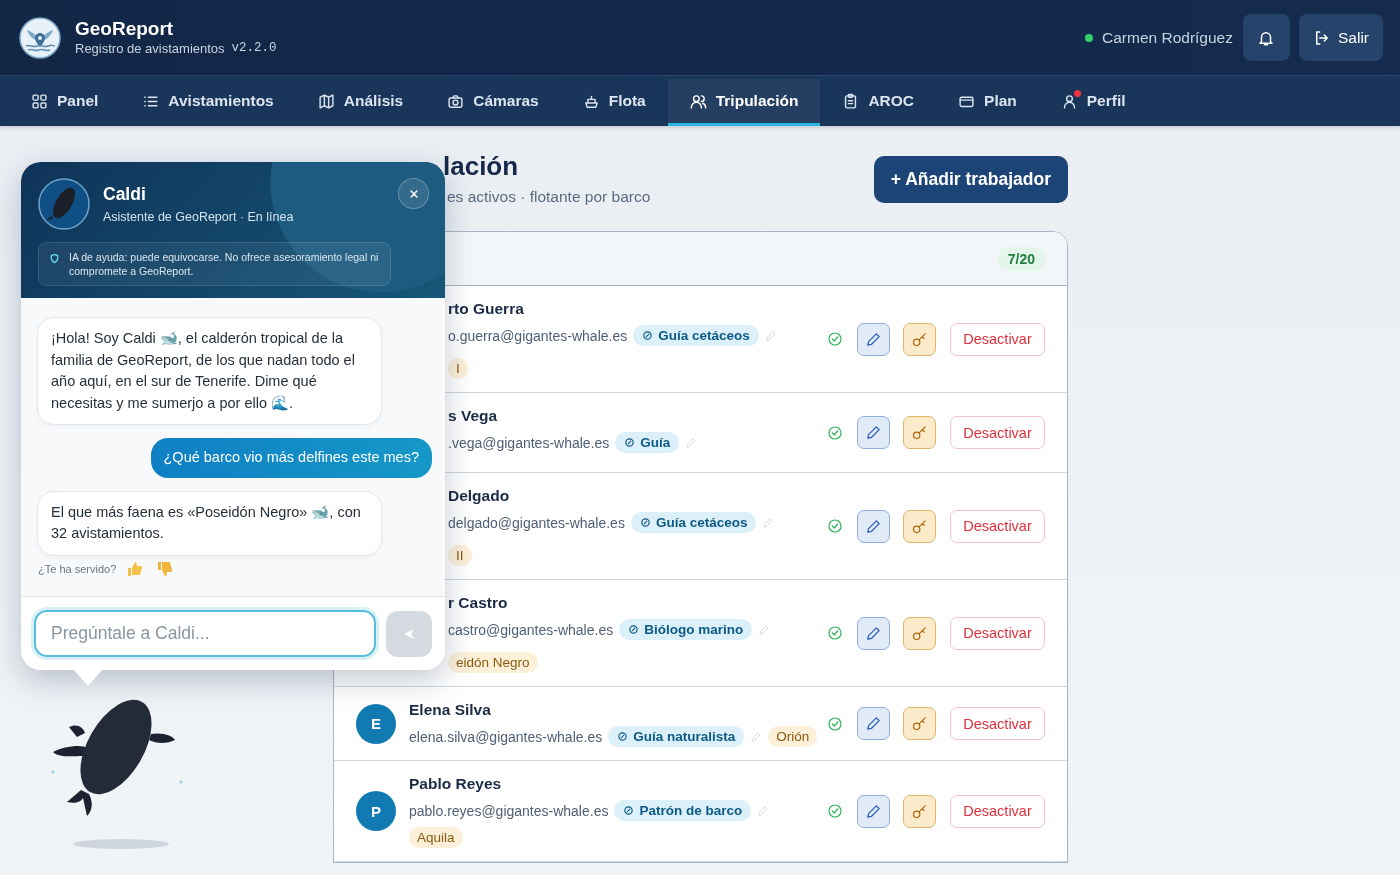  What do you see at coordinates (209, 523) in the screenshot?
I see `assistant-message: El que más faena es «Poseidón Negro» 🐋, con 32 avistamientos.` at bounding box center [209, 523].